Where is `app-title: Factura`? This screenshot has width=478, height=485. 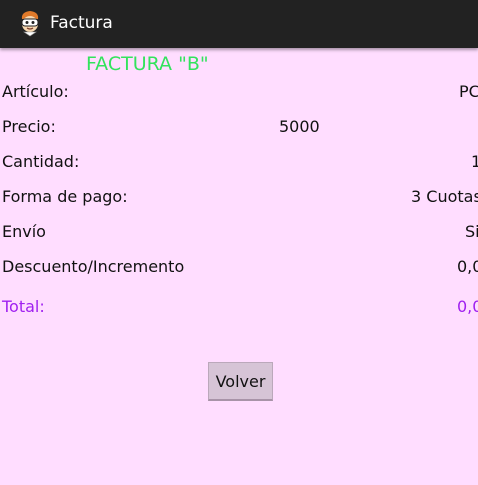
app-title: Factura is located at coordinates (81, 23).